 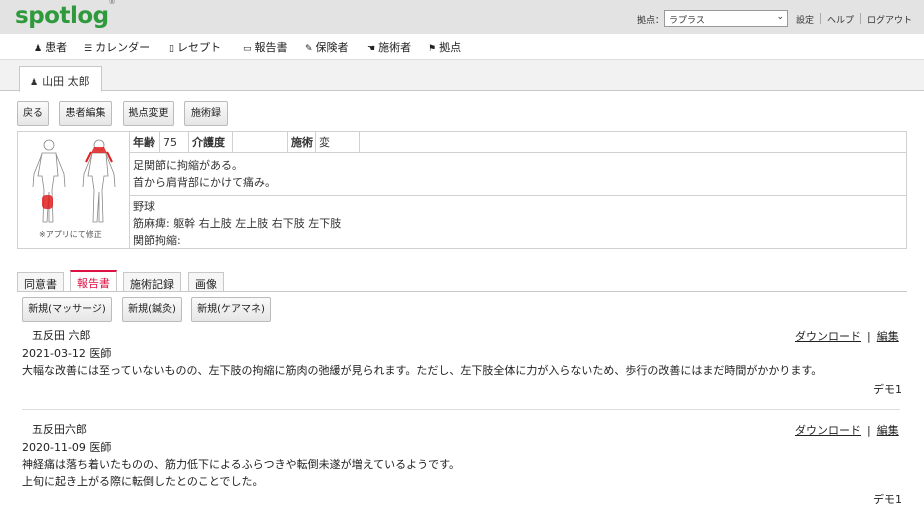 What do you see at coordinates (62, 16) in the screenshot?
I see `logo-text: spotlog` at bounding box center [62, 16].